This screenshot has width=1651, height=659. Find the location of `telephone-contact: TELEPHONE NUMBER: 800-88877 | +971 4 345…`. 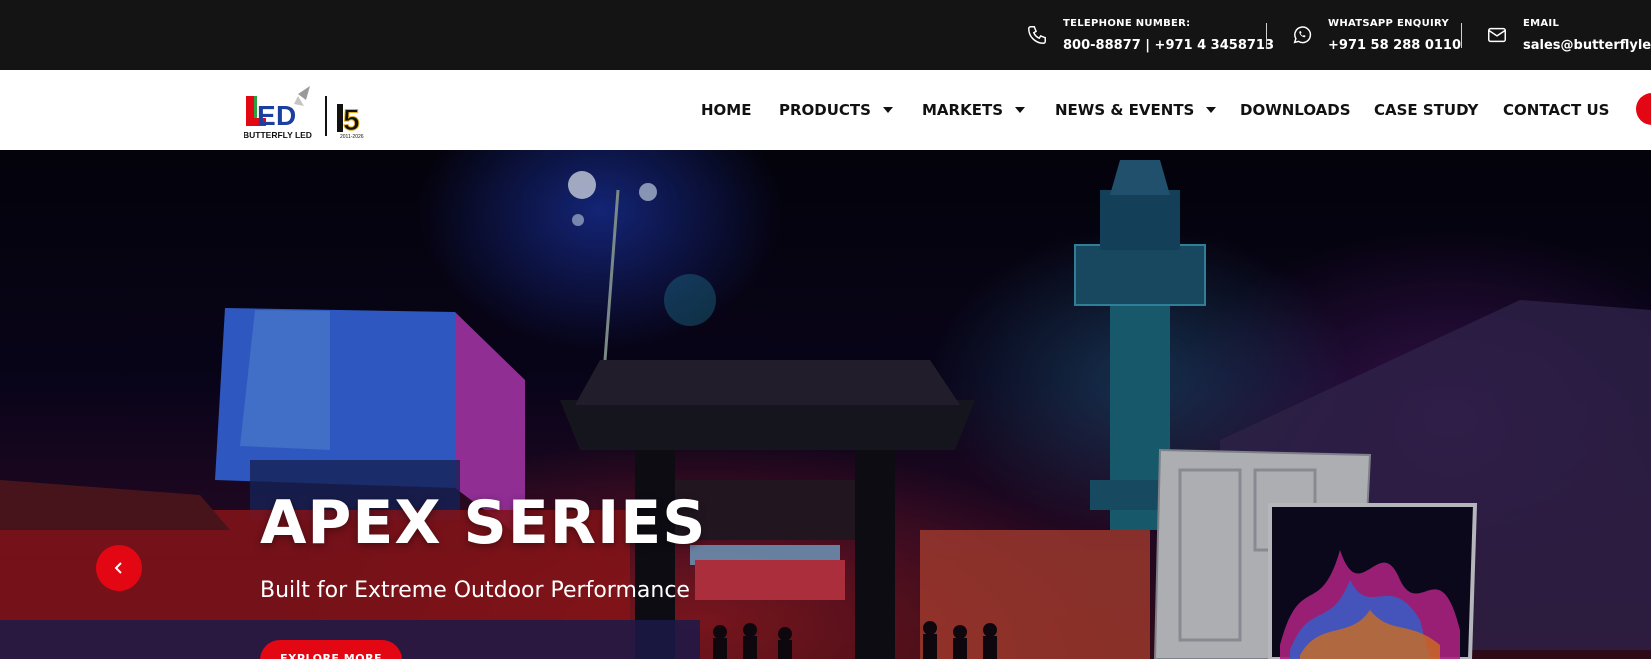

telephone-contact: TELEPHONE NUMBER: 800-88877 | +971 4 345… is located at coordinates (1149, 35).